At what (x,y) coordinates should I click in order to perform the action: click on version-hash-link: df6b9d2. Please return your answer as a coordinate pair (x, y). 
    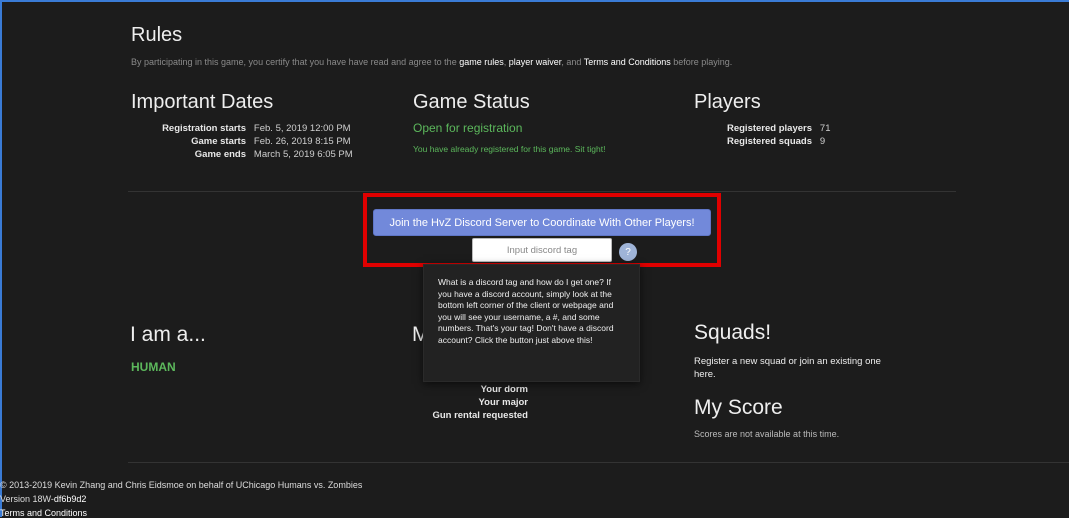
    Looking at the image, I should click on (70, 499).